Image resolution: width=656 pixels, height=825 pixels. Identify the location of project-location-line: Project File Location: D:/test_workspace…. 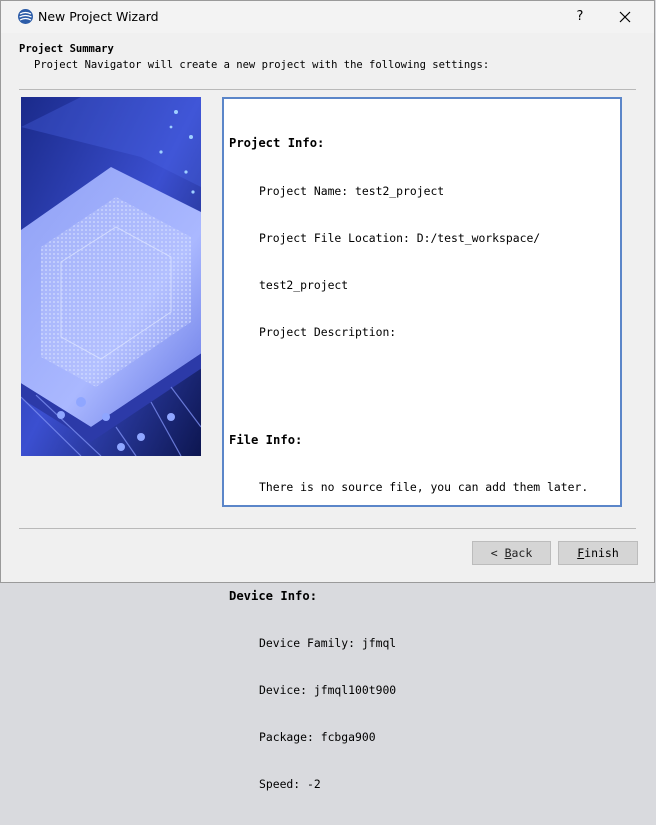
(400, 237).